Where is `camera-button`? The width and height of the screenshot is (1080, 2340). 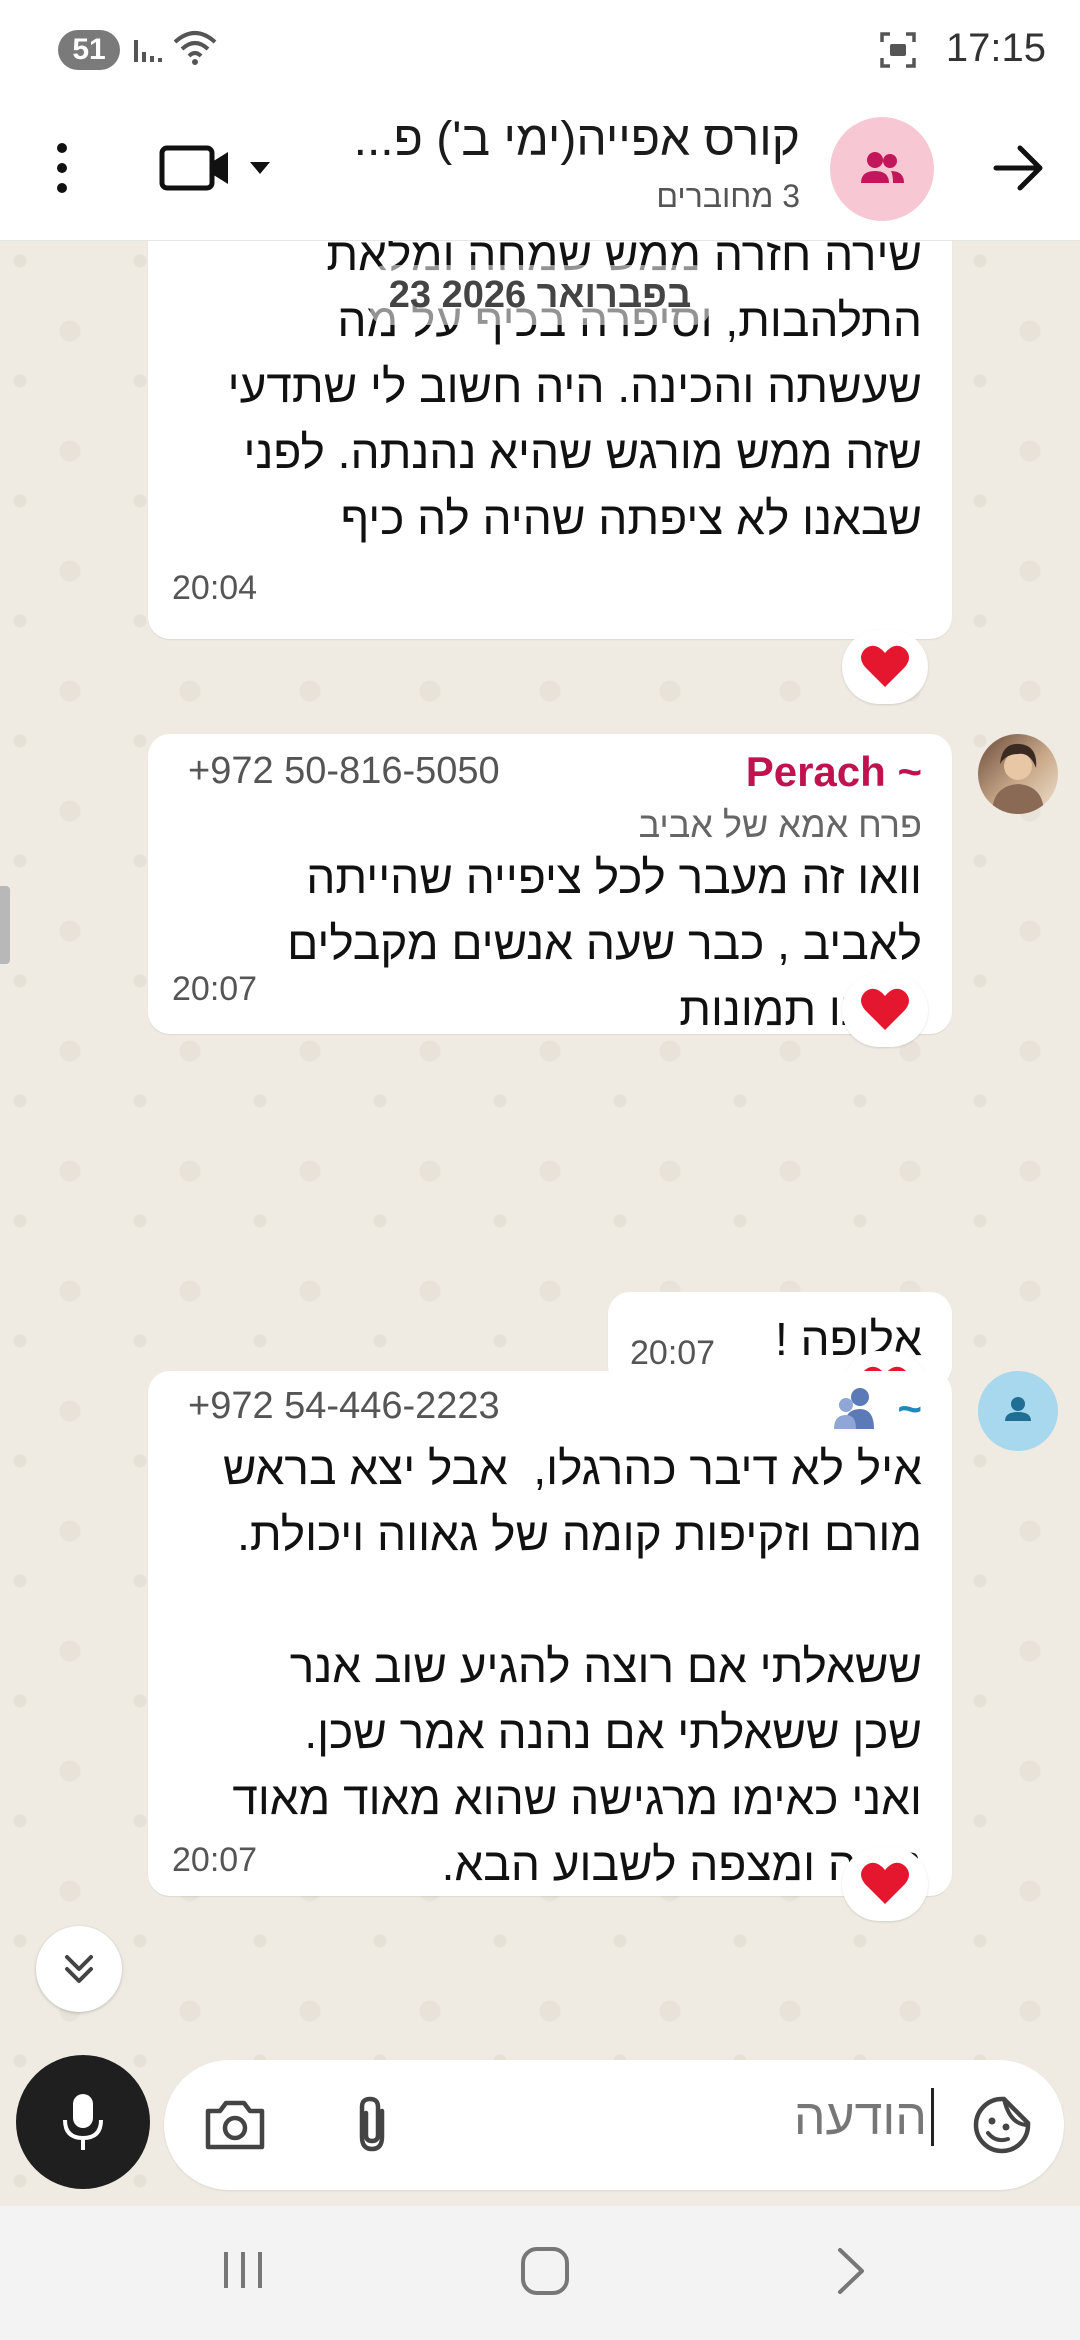
camera-button is located at coordinates (235, 2125).